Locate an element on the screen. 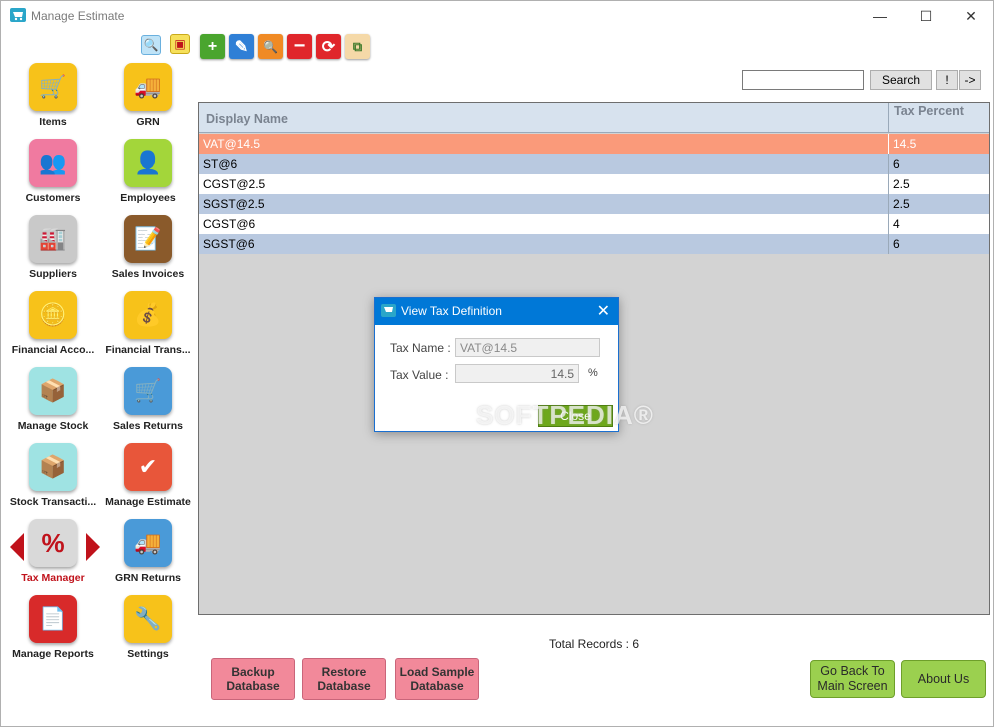 Image resolution: width=994 pixels, height=727 pixels. cell-display-name: VAT@14.5 is located at coordinates (232, 144).